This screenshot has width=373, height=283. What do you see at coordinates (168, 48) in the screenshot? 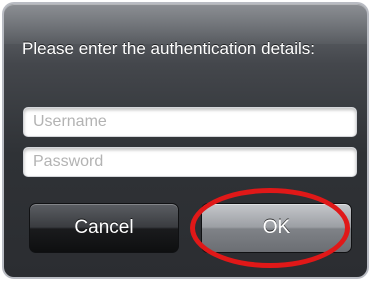
I see `dialog-prompt: Please enter the authentication details:` at bounding box center [168, 48].